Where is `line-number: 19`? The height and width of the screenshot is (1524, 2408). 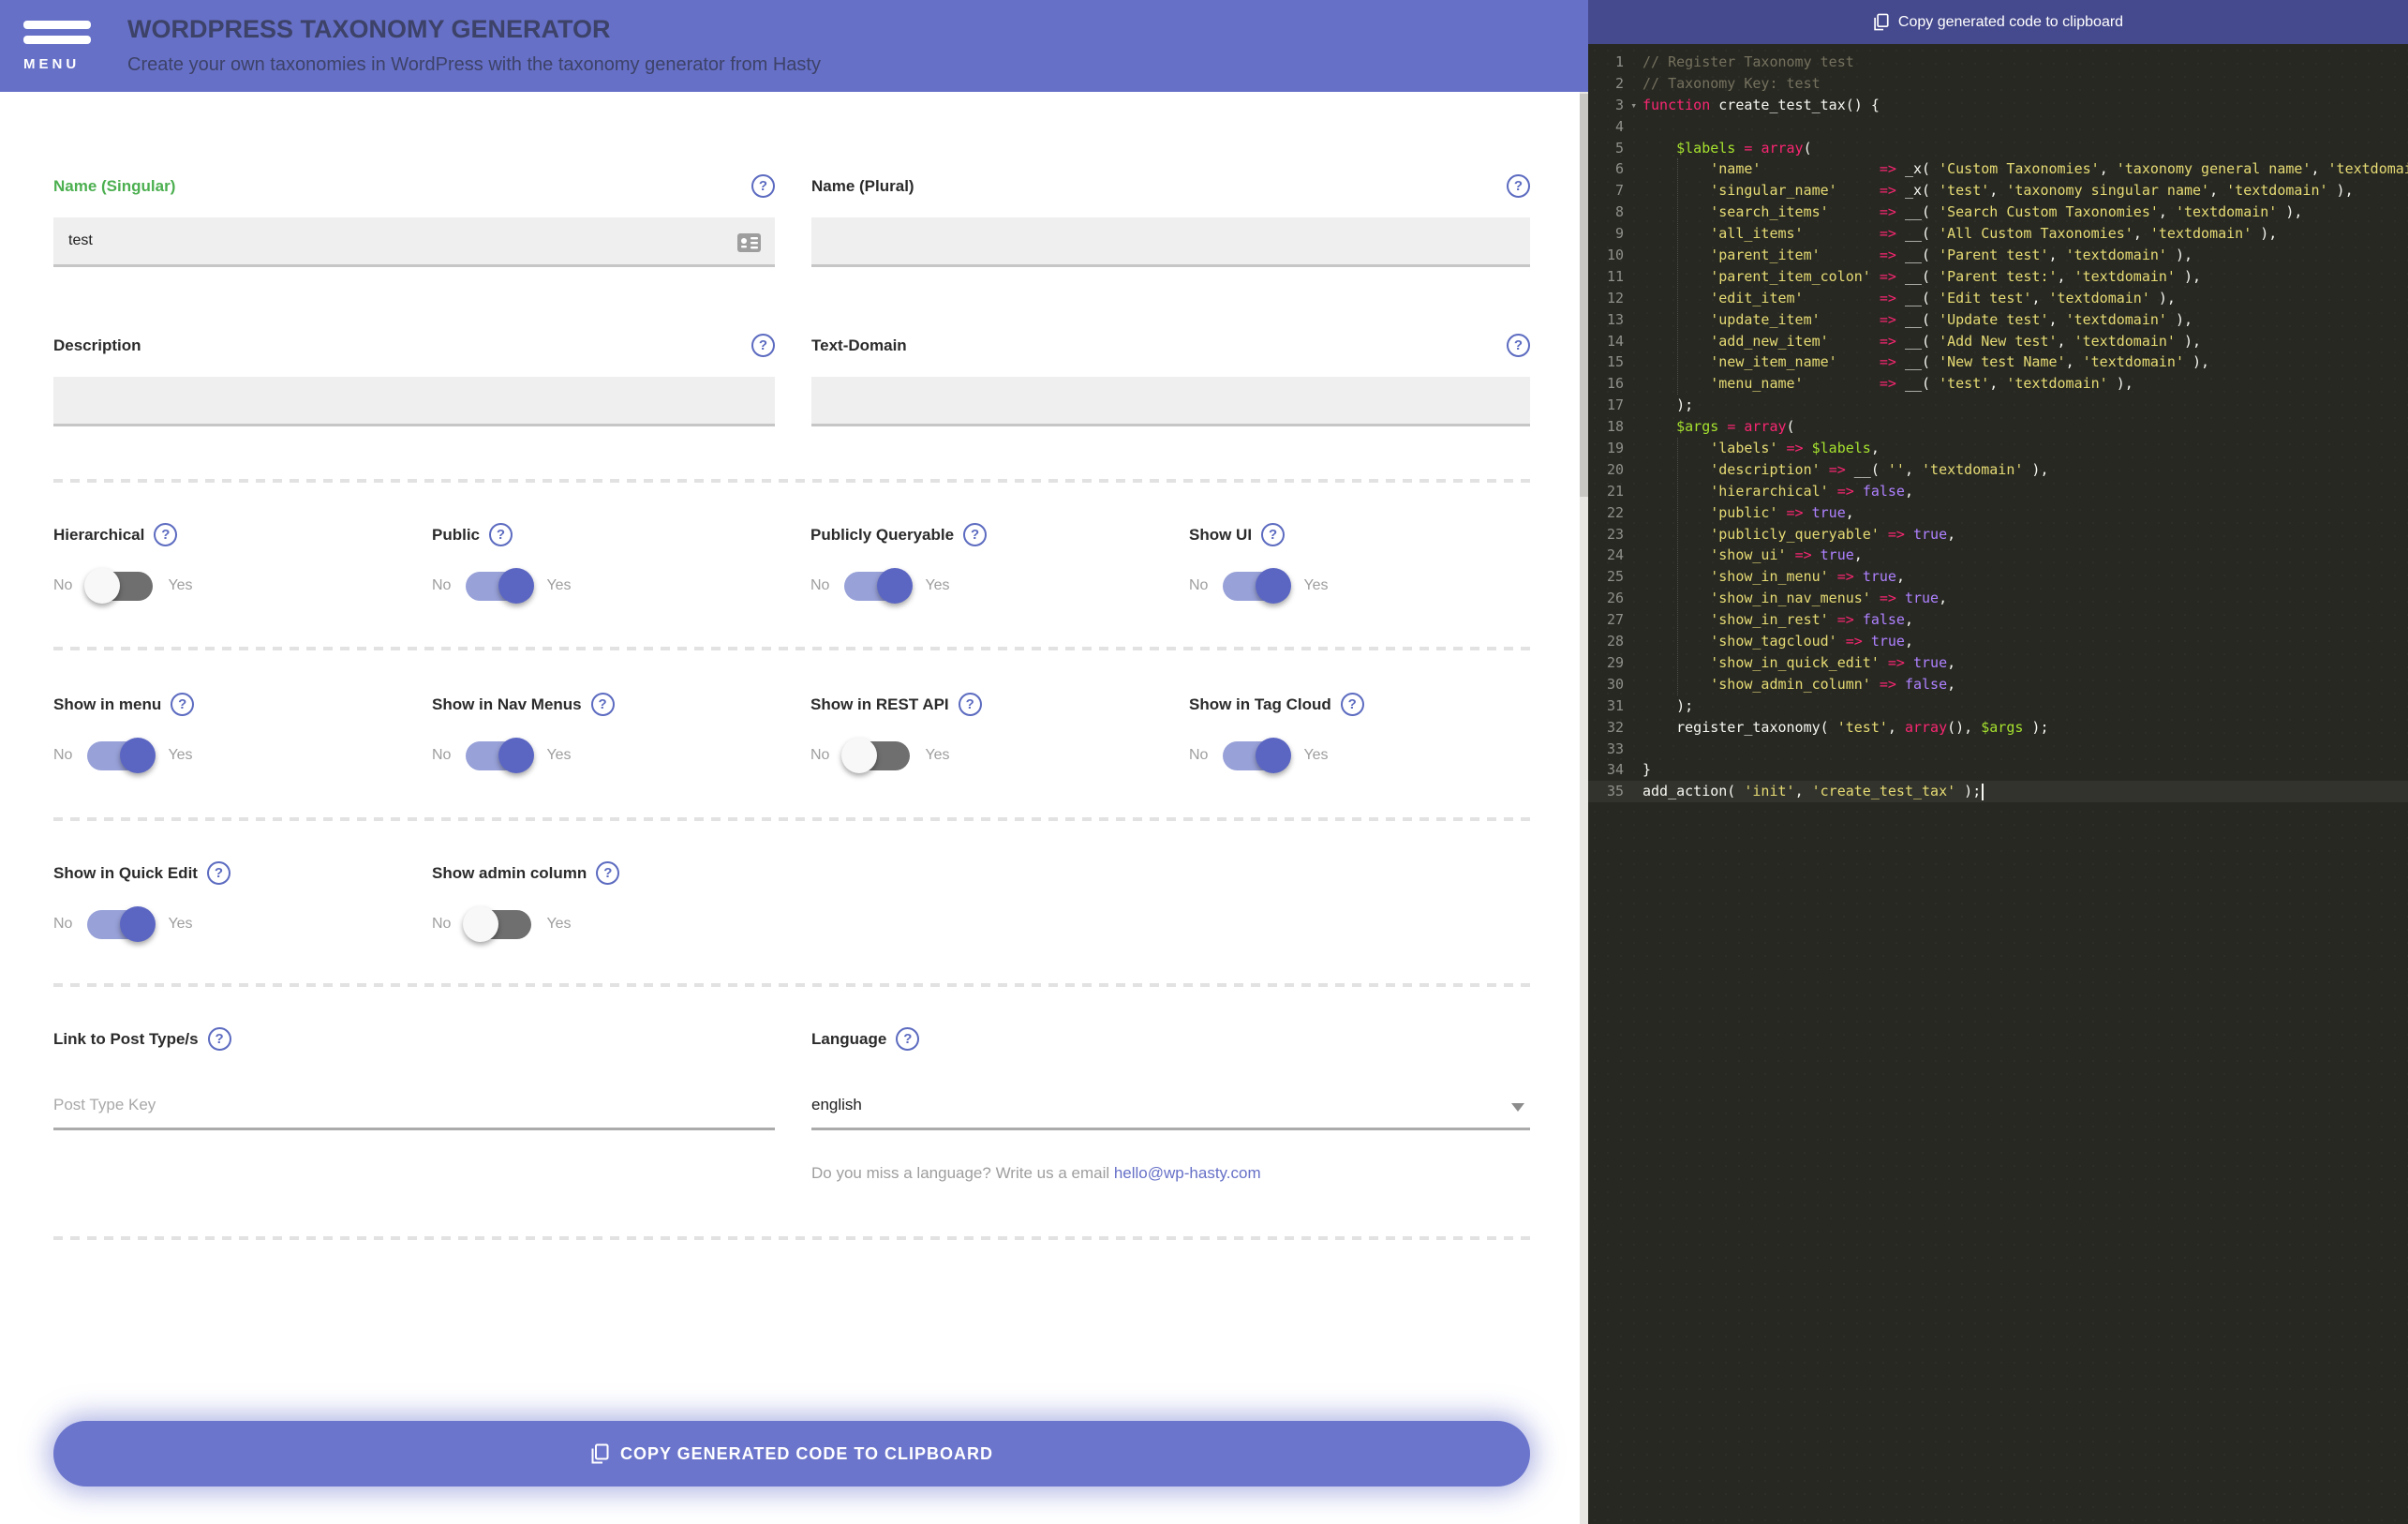 line-number: 19 is located at coordinates (1615, 449).